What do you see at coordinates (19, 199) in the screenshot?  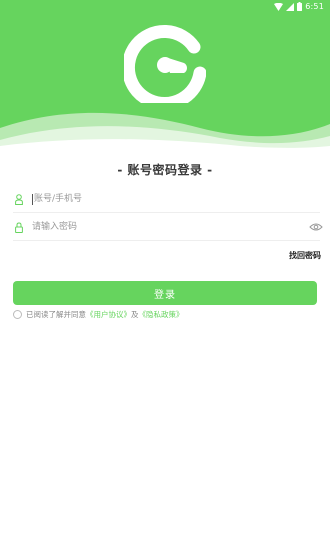 I see `user-icon` at bounding box center [19, 199].